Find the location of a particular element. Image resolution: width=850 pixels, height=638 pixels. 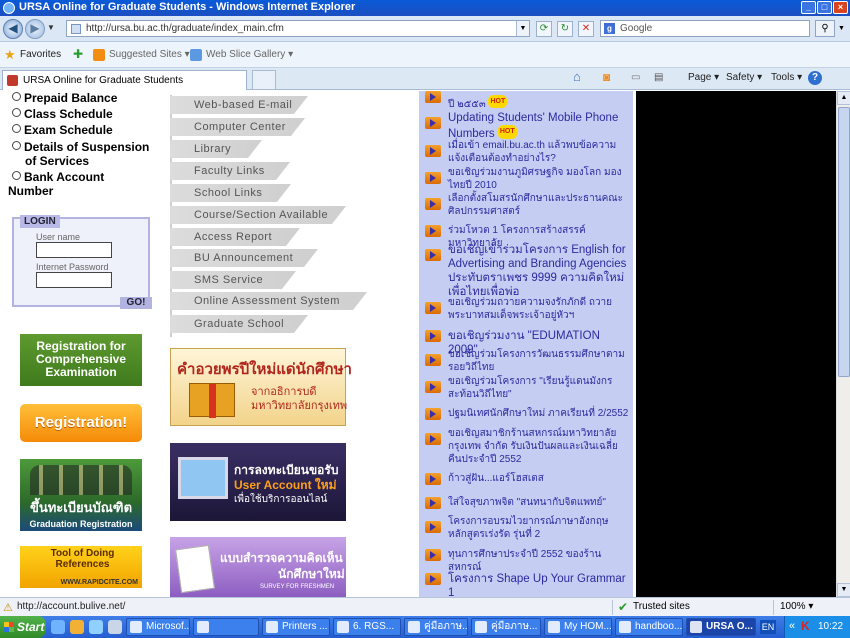

scroll-down-icon: ▼ is located at coordinates (843, 590).